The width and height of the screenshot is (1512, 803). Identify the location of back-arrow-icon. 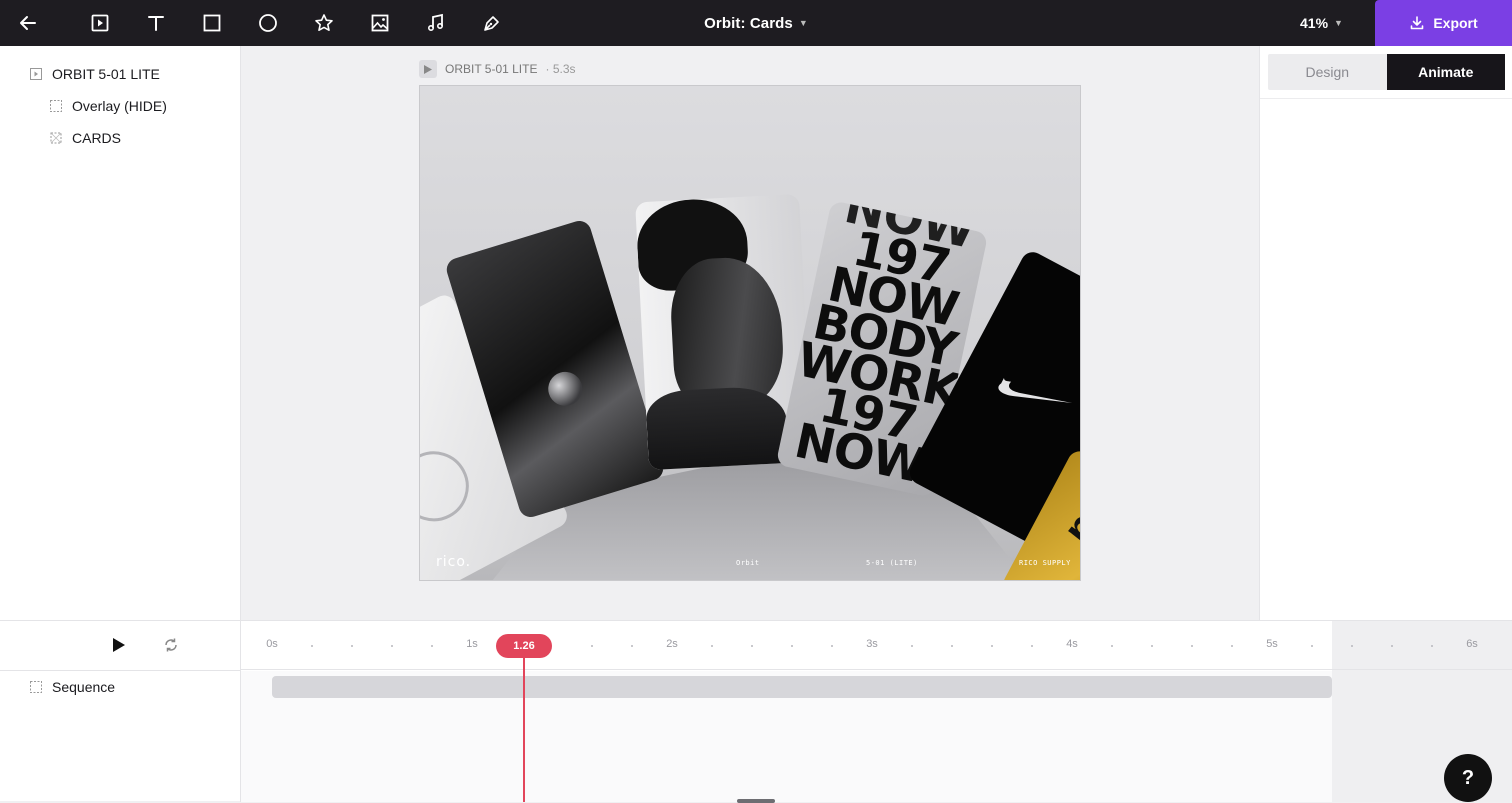
(28, 23).